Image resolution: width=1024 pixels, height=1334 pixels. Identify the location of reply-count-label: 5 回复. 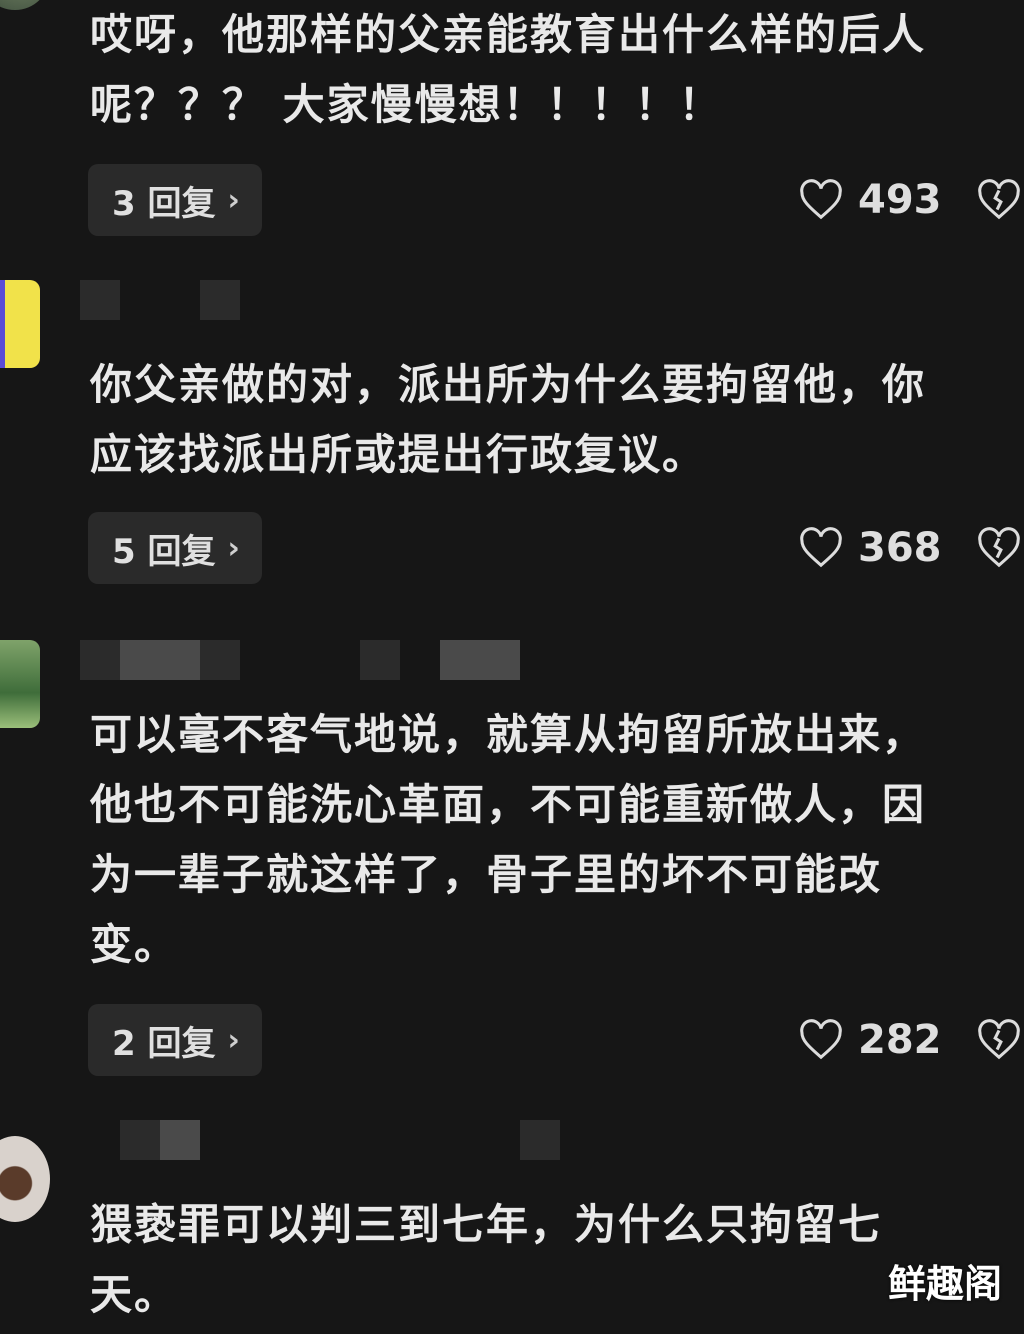
(164, 551).